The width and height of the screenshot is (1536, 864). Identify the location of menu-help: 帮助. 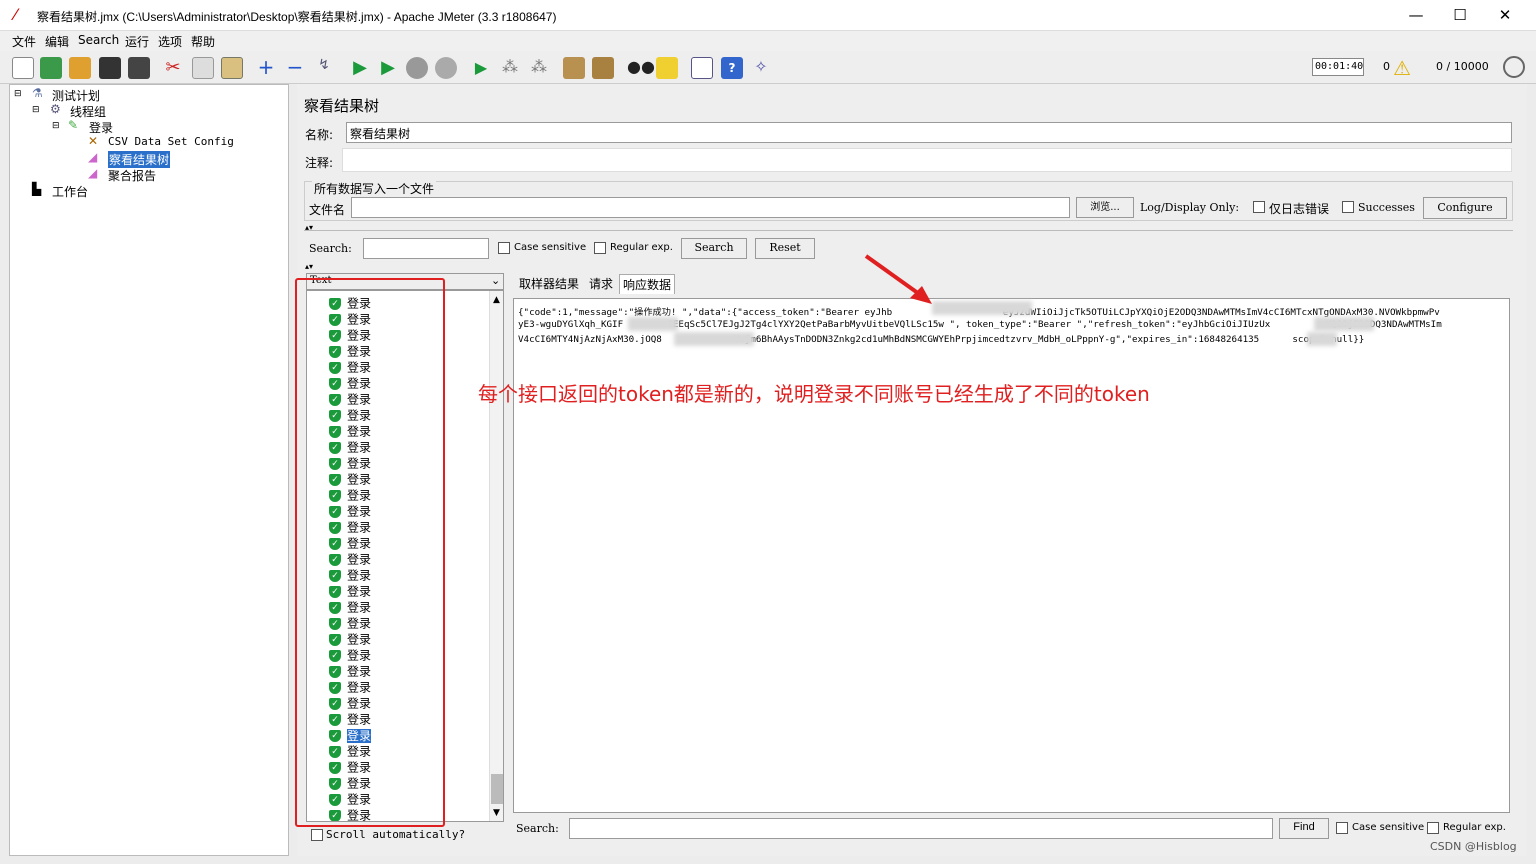
(203, 41).